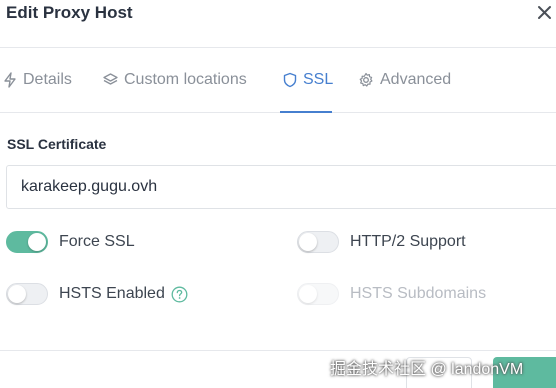 Image resolution: width=556 pixels, height=388 pixels. What do you see at coordinates (179, 294) in the screenshot?
I see `question-circle-icon` at bounding box center [179, 294].